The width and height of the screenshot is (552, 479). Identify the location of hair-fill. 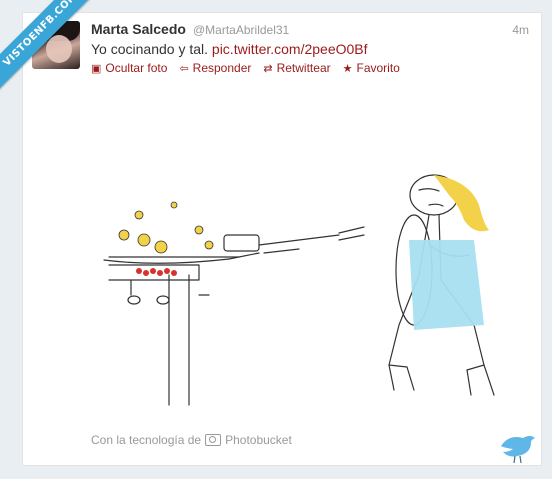
(461, 203).